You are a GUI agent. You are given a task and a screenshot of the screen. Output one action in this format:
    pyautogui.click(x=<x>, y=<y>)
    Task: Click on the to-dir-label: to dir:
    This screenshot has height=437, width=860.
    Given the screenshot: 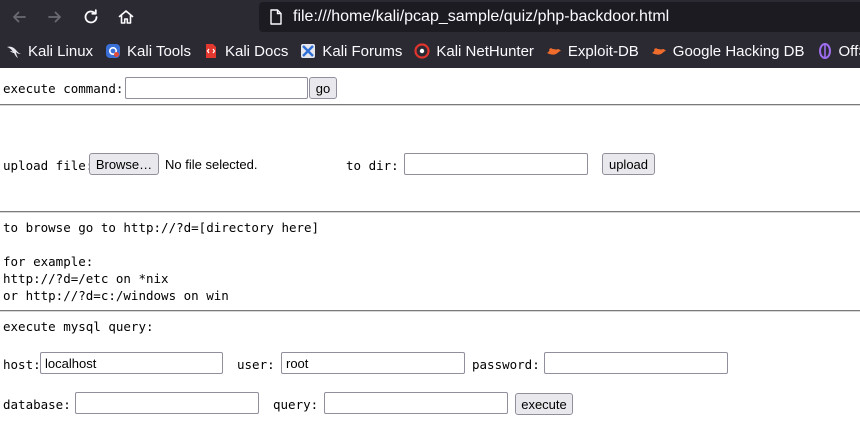 What is the action you would take?
    pyautogui.click(x=372, y=165)
    